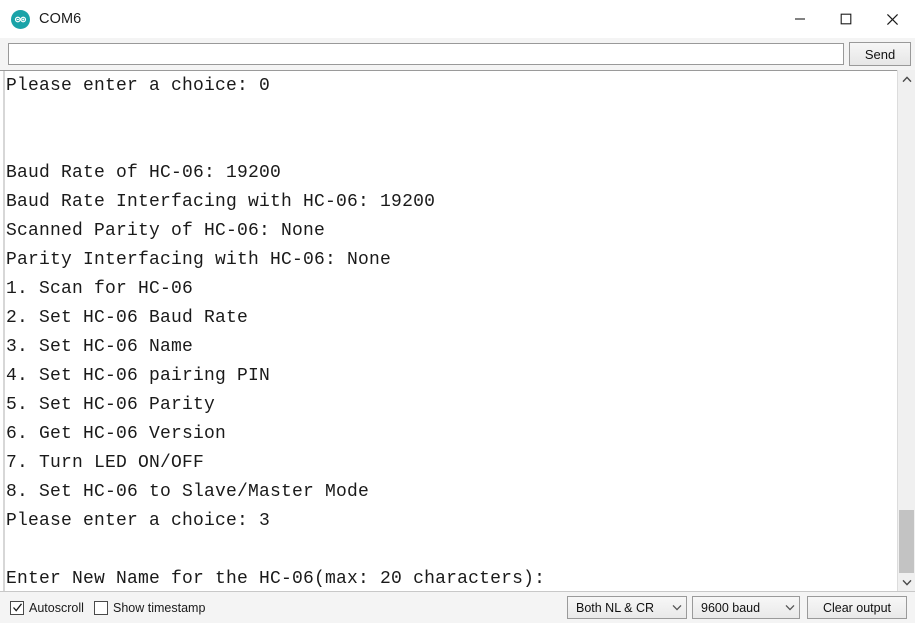 This screenshot has height=623, width=915. Describe the element at coordinates (906, 330) in the screenshot. I see `console-vertical-scrollbar` at that location.